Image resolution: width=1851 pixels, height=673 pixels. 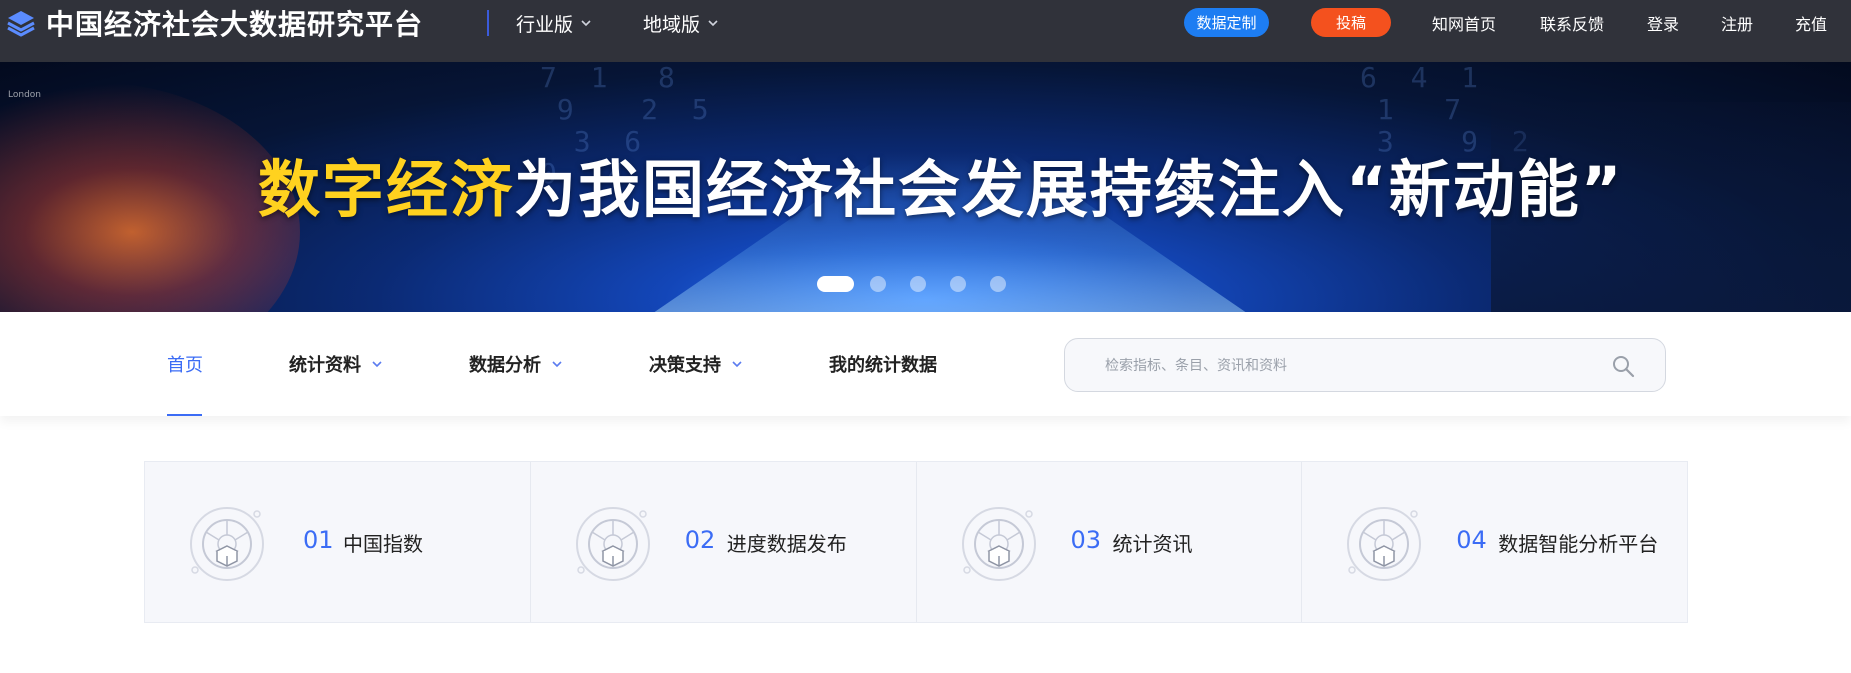 I want to click on login-link: 登录, so click(x=1663, y=23).